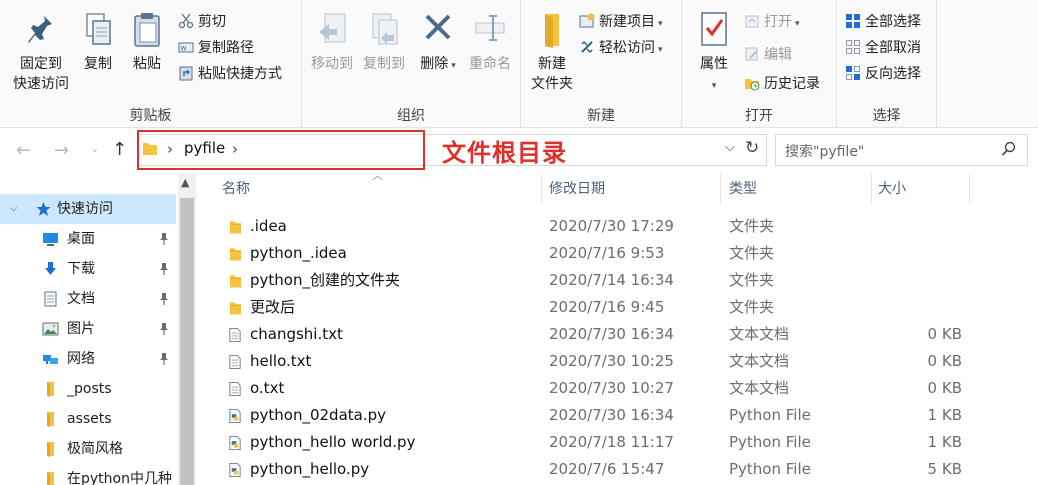  Describe the element at coordinates (853, 21) in the screenshot. I see `select-all-icon` at that location.